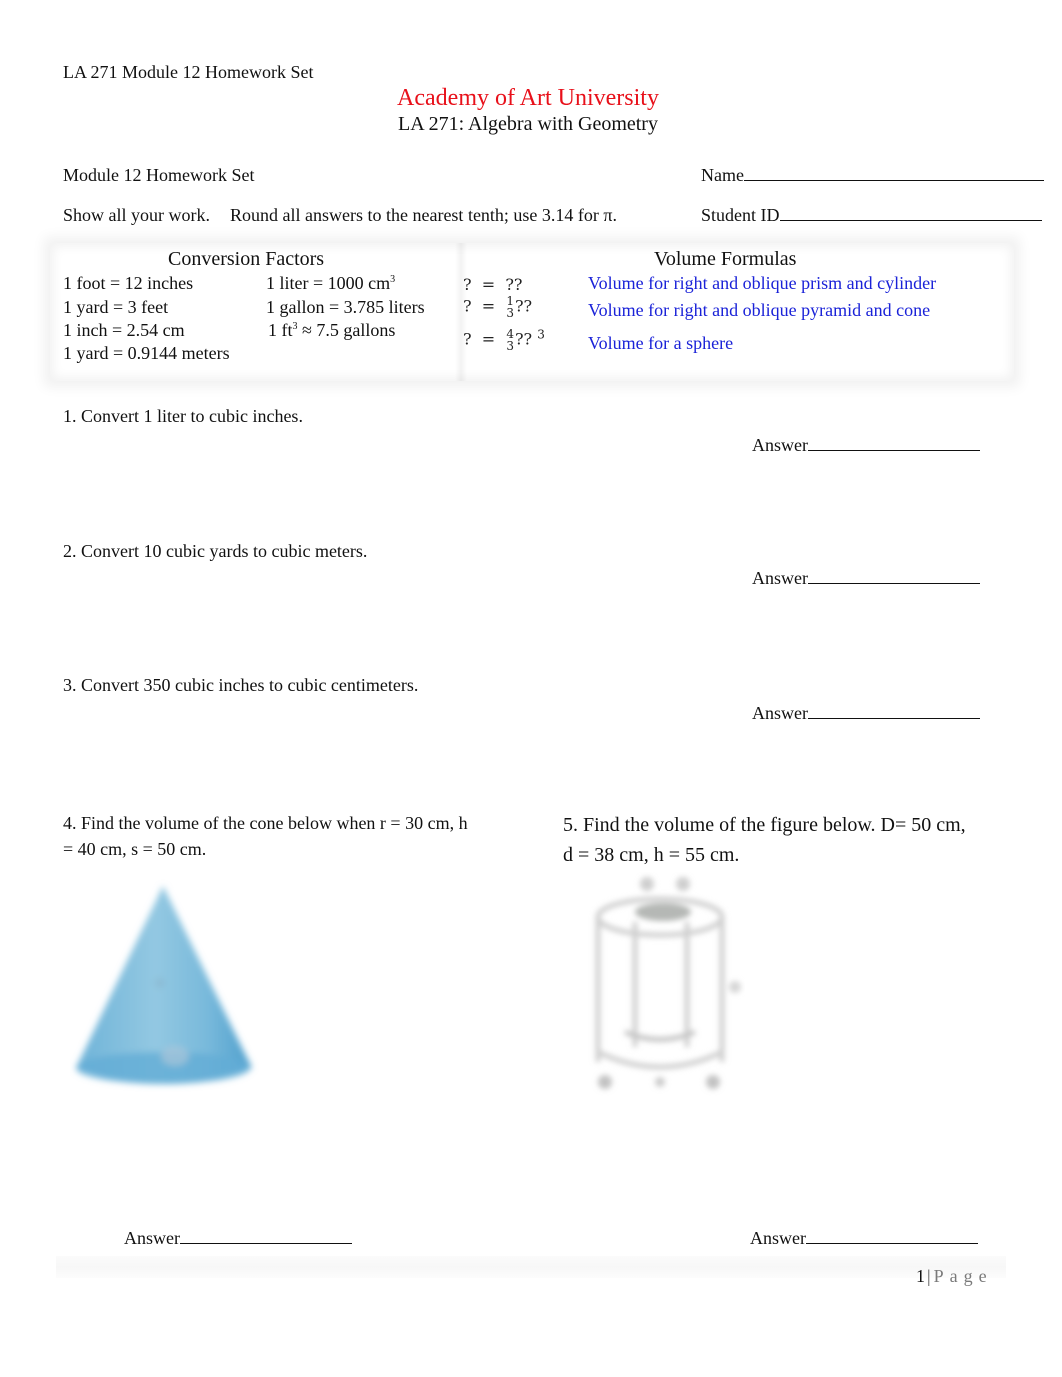 This screenshot has width=1062, height=1377. Describe the element at coordinates (124, 330) in the screenshot. I see `conversion-item: 1 inch = 2.54 cm` at that location.